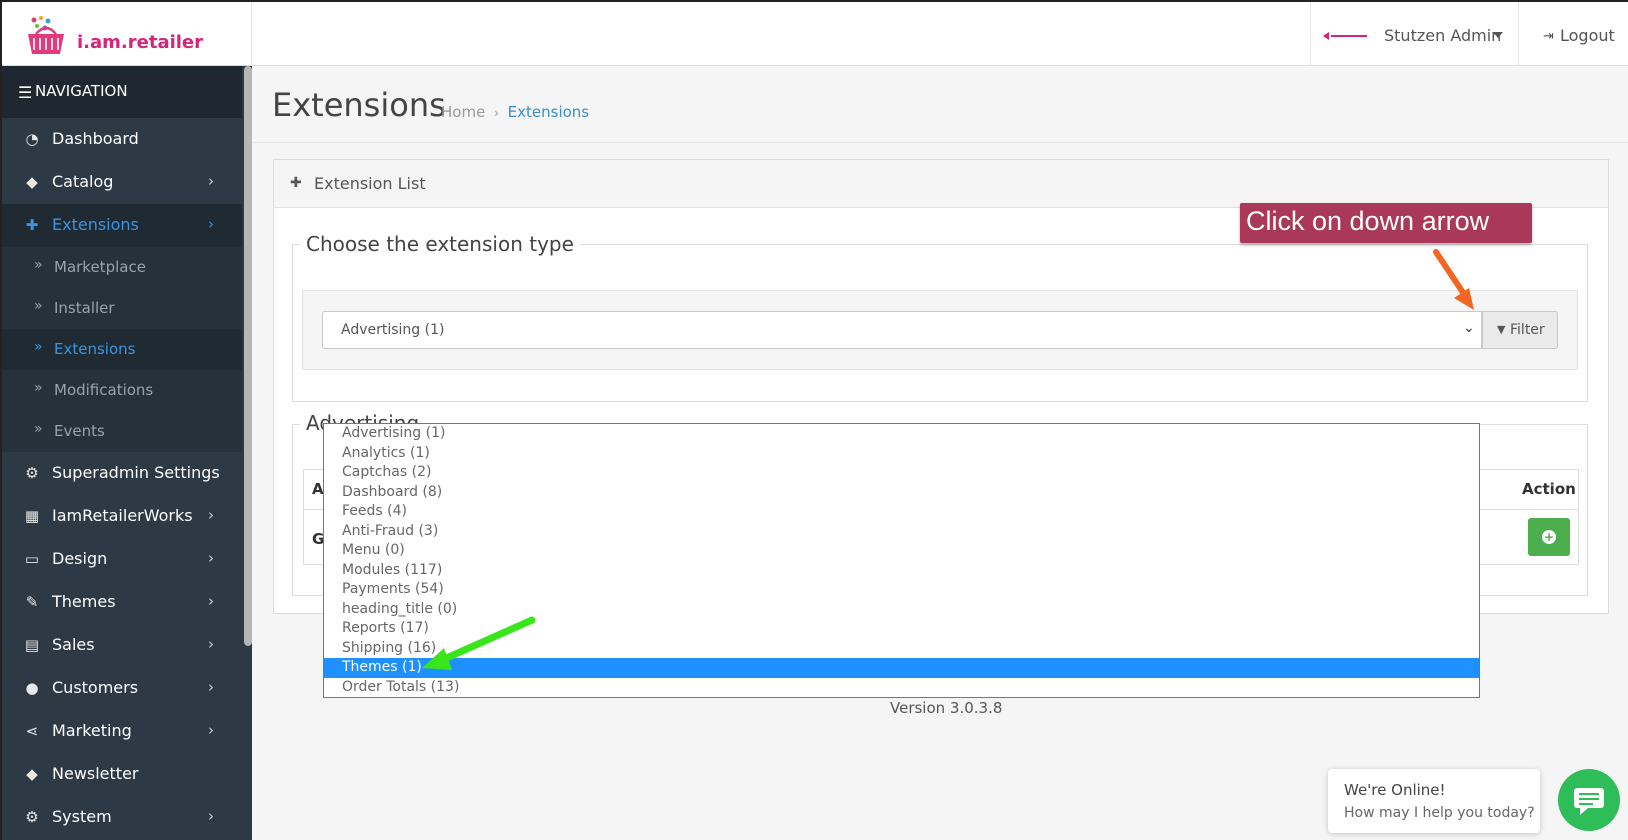 The height and width of the screenshot is (840, 1628). Describe the element at coordinates (84, 308) in the screenshot. I see `sidebar-subitem-label: Installer` at that location.